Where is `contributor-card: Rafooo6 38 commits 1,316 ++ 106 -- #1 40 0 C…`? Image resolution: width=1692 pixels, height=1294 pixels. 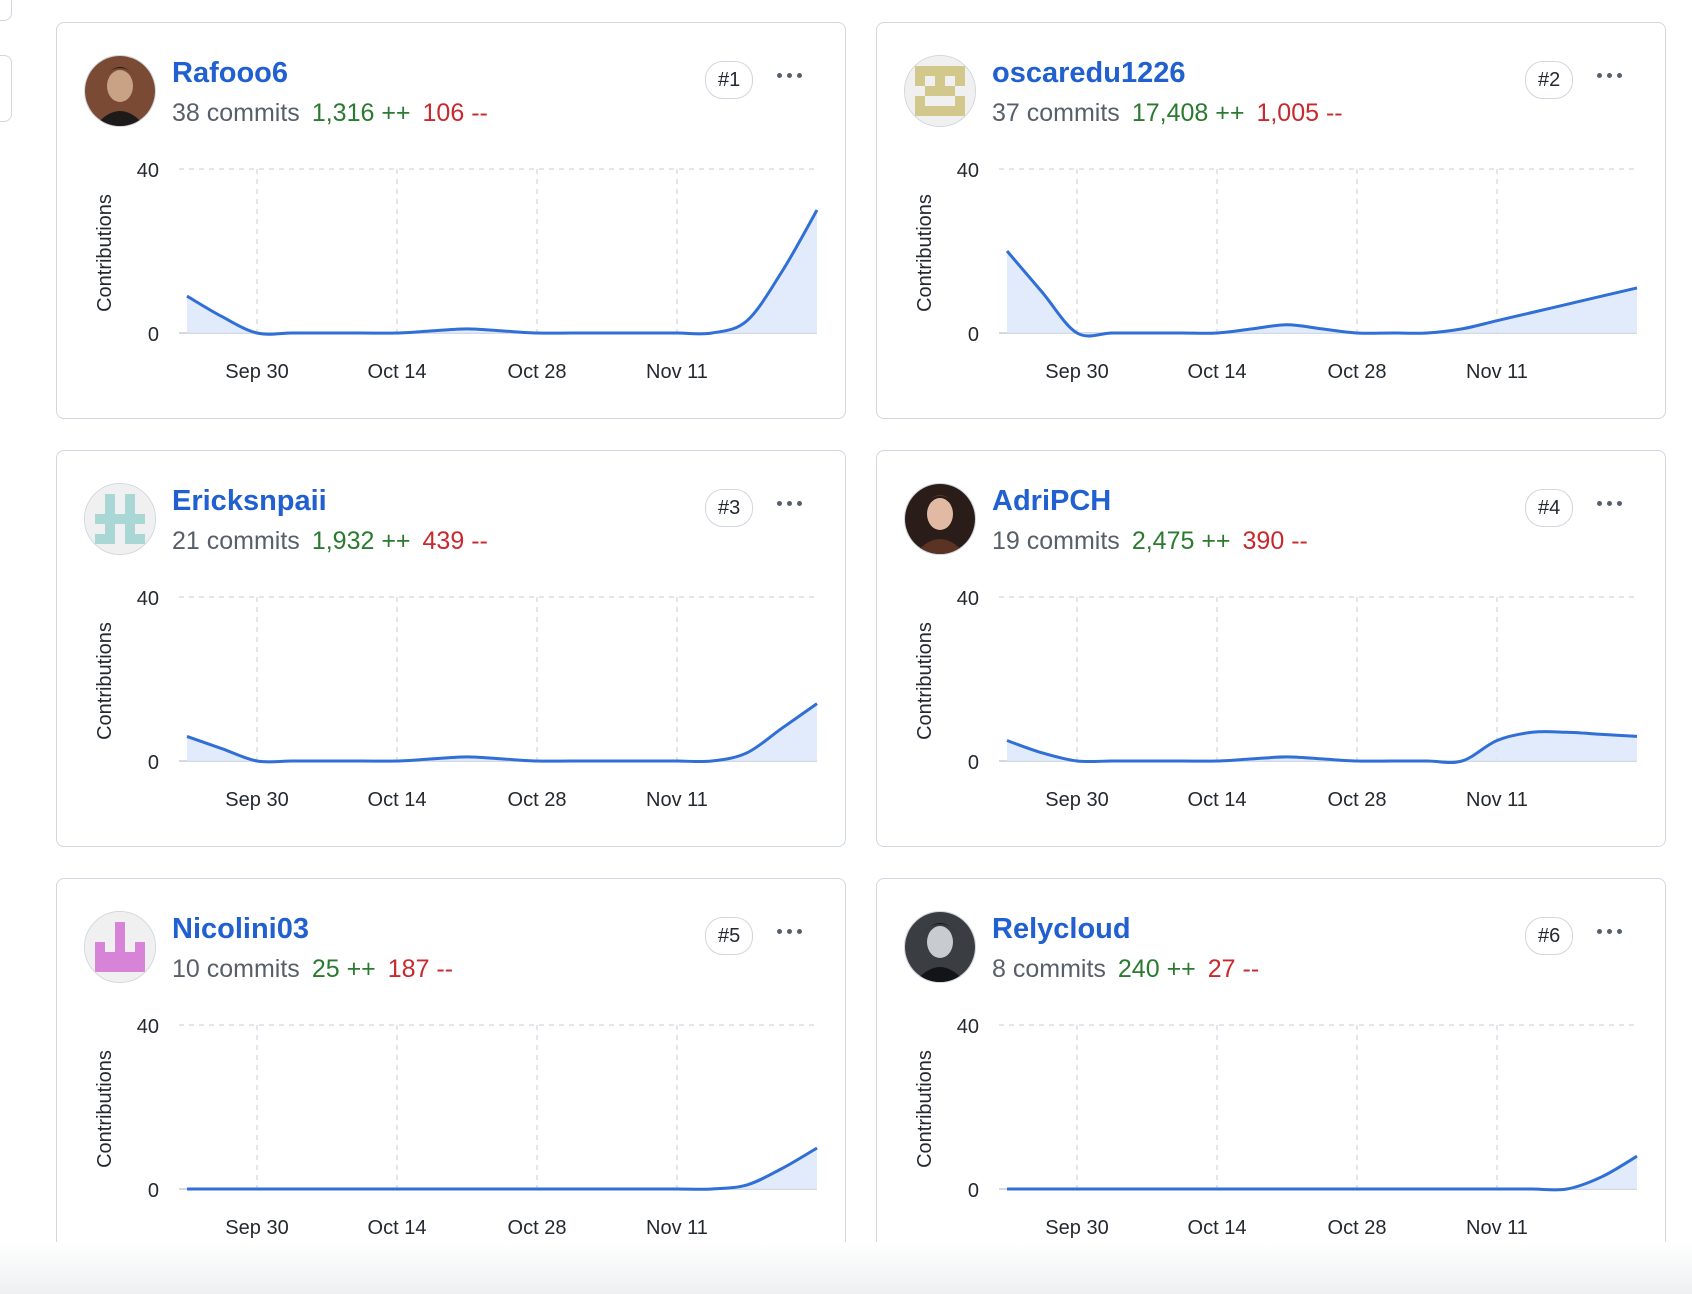
contributor-card: Rafooo6 38 commits 1,316 ++ 106 -- #1 40 0 C… is located at coordinates (451, 220).